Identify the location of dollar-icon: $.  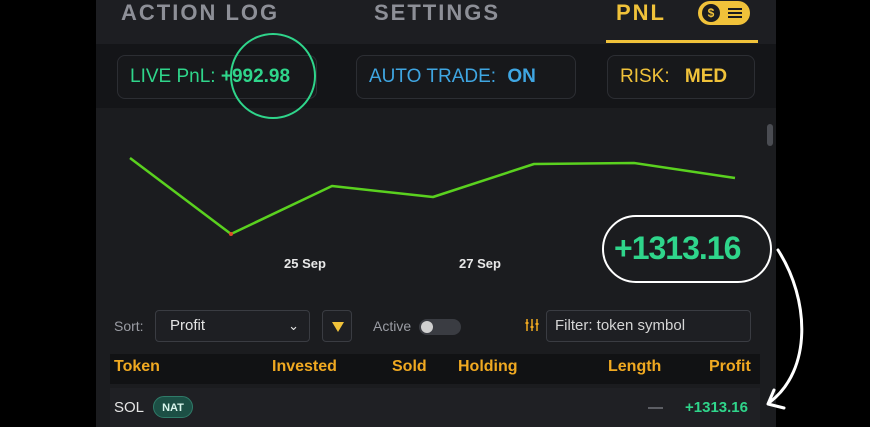
(711, 13).